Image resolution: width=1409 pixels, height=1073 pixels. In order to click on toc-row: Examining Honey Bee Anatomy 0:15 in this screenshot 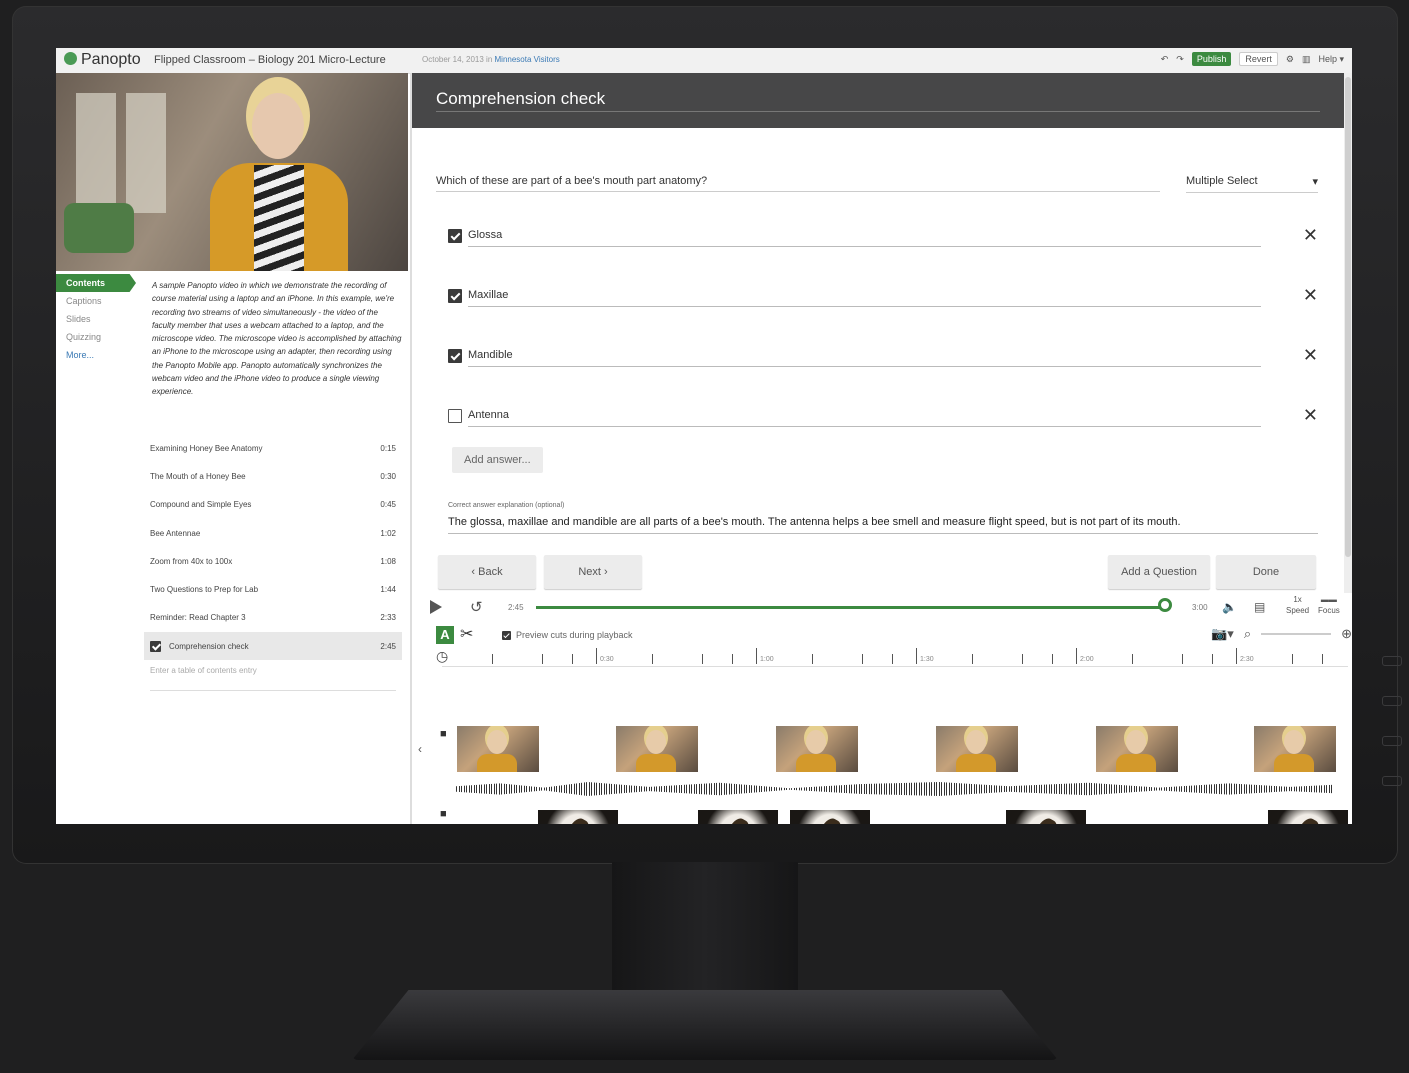, I will do `click(273, 448)`.